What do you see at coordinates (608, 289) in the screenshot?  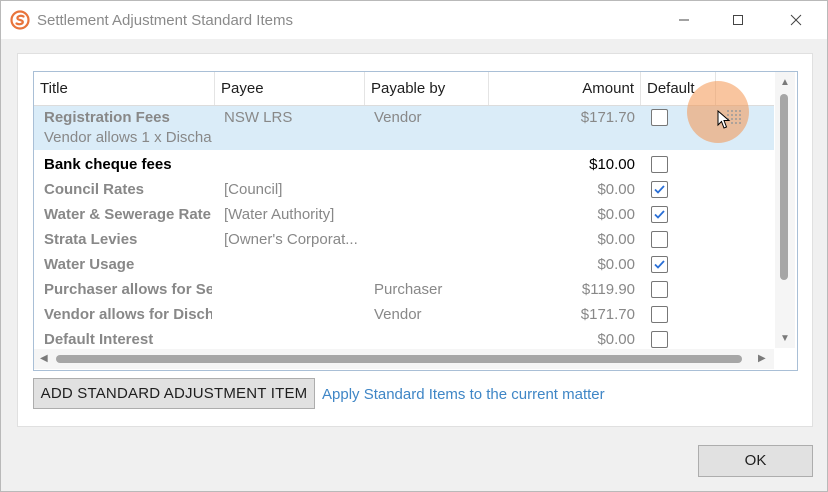 I see `cell-amount: $119.90` at bounding box center [608, 289].